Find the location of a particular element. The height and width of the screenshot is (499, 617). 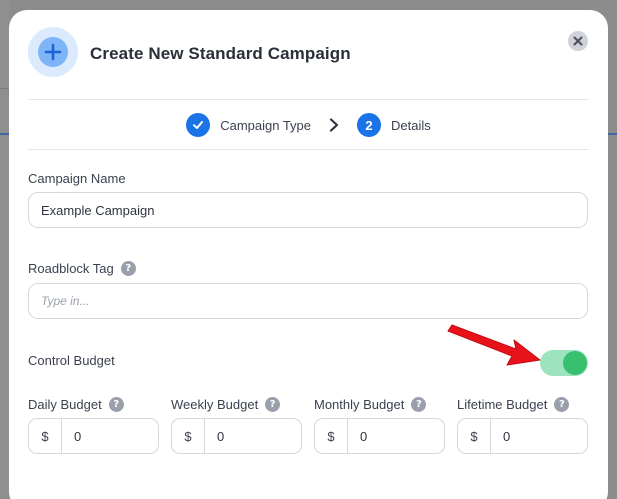

lifetime-budget-field: Lifetime Budget ? $ 0 is located at coordinates (522, 425).